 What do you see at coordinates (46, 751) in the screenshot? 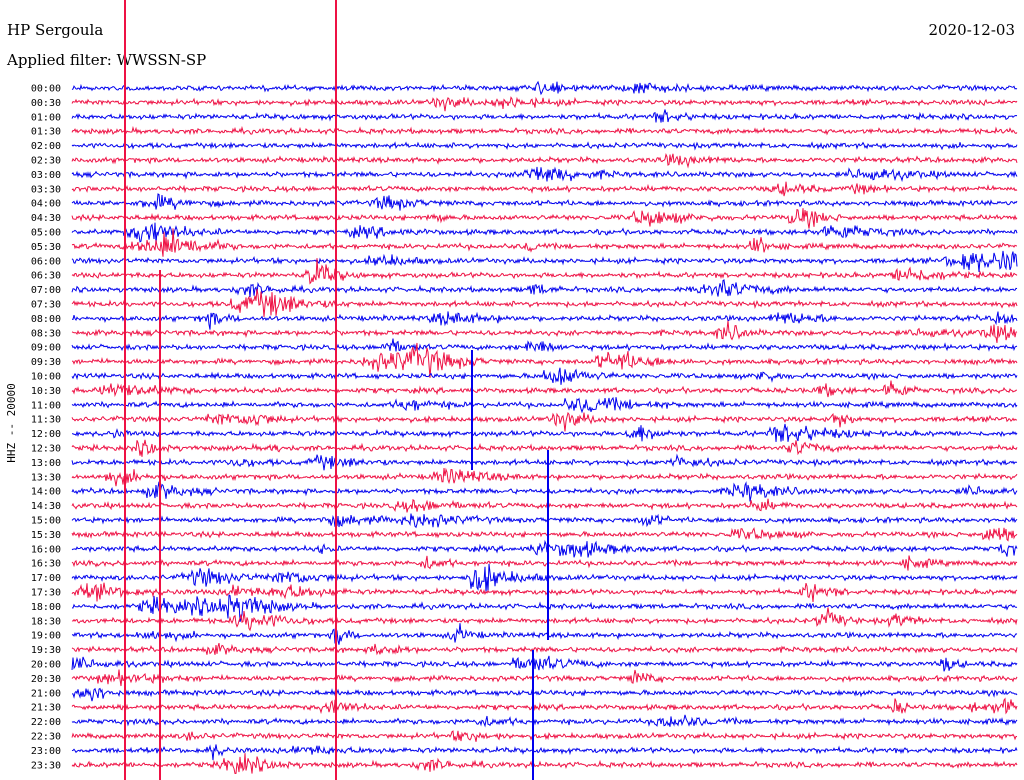
I see `row-label: 23:00` at bounding box center [46, 751].